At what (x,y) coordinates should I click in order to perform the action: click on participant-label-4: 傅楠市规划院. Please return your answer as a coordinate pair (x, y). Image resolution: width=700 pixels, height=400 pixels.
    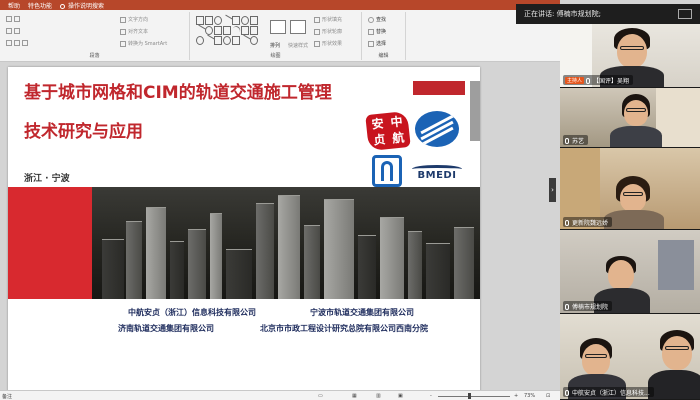
    Looking at the image, I should click on (588, 306).